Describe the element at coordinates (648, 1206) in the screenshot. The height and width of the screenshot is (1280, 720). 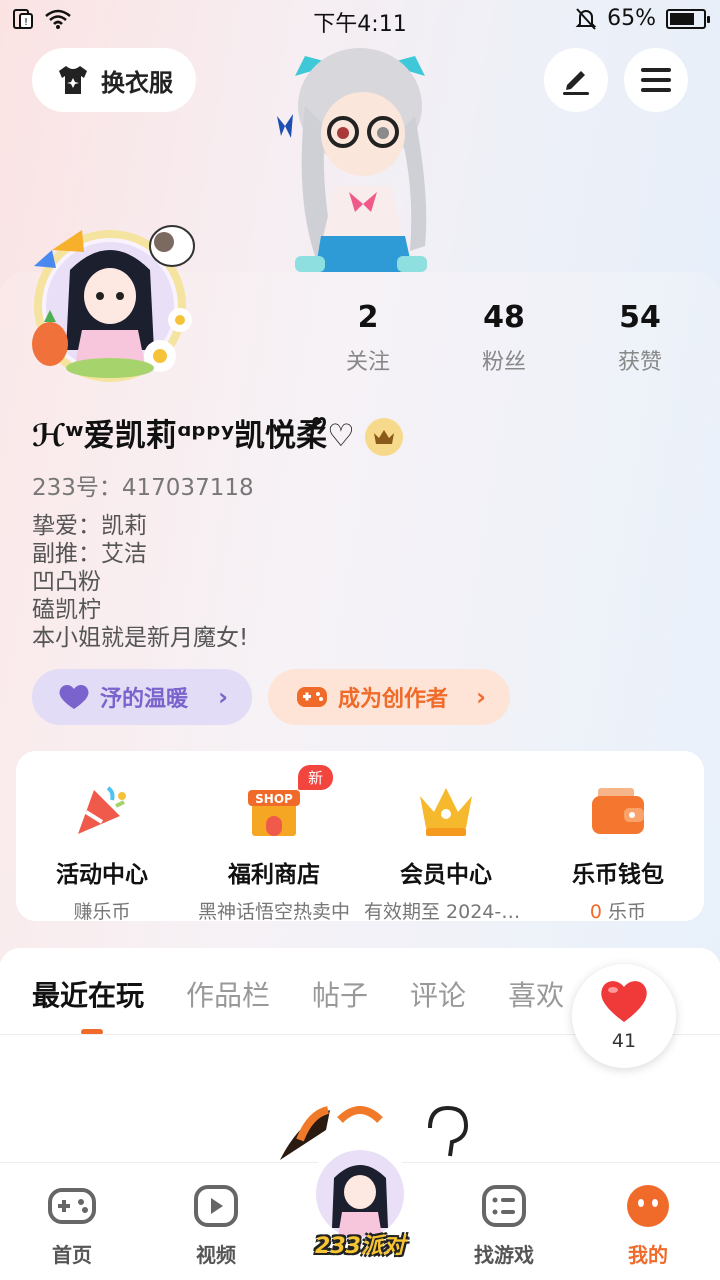
I see `user-face-icon` at that location.